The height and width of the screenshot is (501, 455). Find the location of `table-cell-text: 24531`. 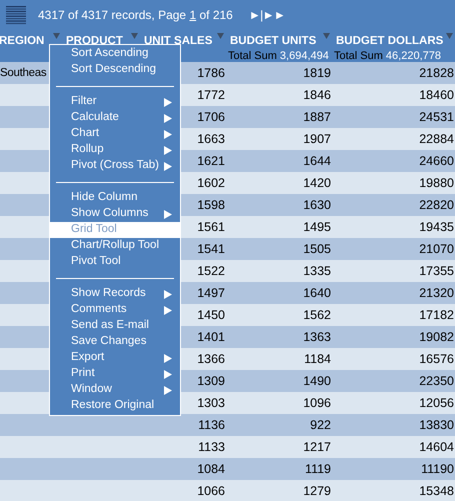

table-cell-text: 24531 is located at coordinates (436, 117).